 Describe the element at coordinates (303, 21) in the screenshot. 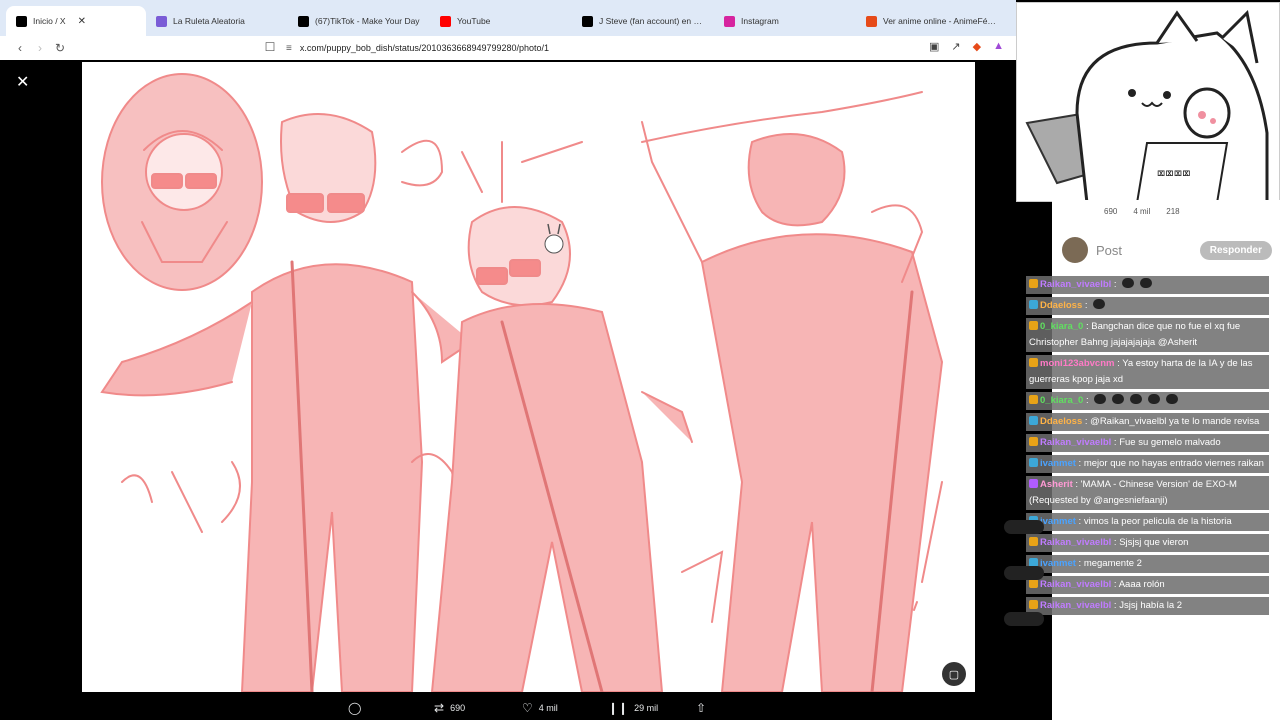

I see `tiktok-icon` at that location.